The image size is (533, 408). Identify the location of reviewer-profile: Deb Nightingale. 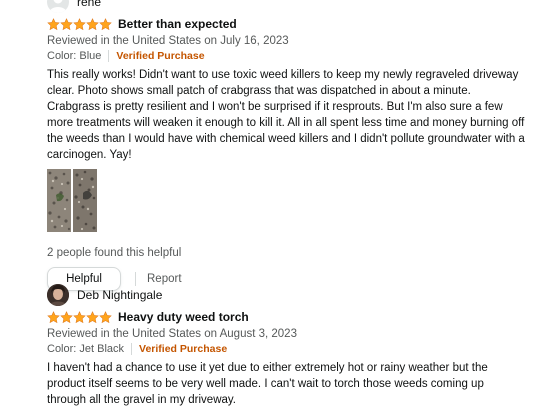
(286, 295).